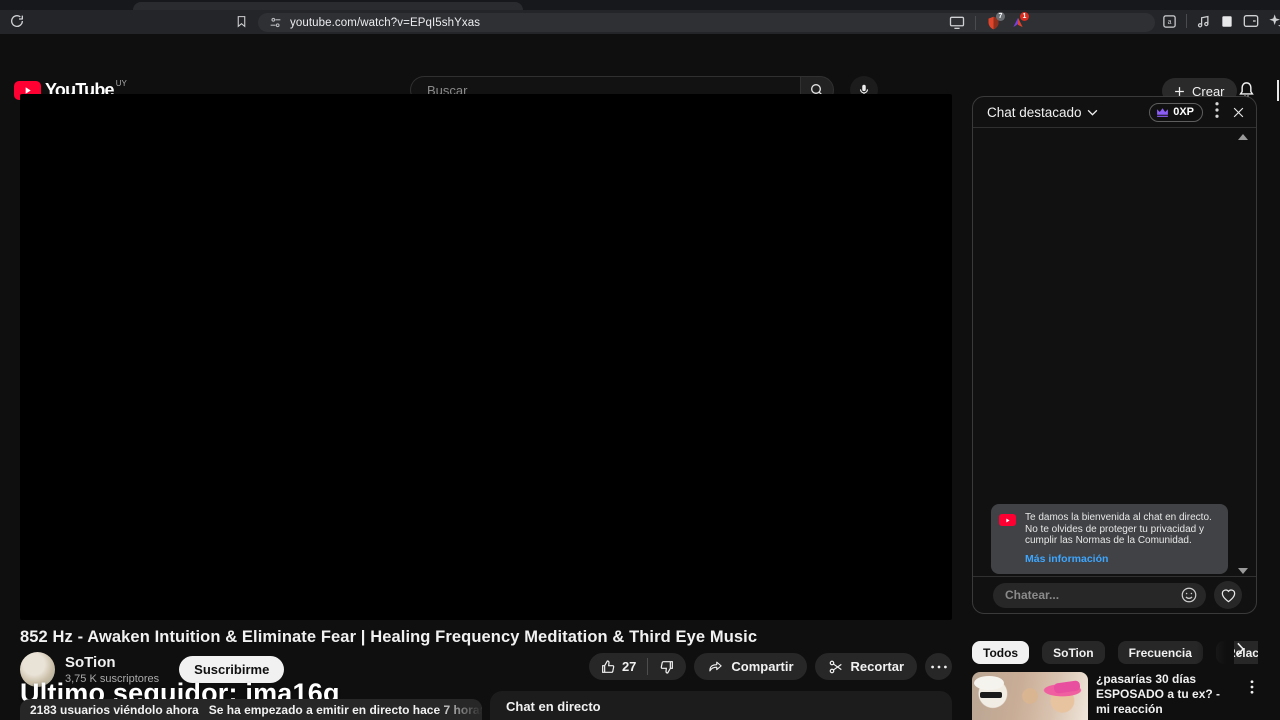  What do you see at coordinates (1092, 112) in the screenshot?
I see `chevron-down-icon` at bounding box center [1092, 112].